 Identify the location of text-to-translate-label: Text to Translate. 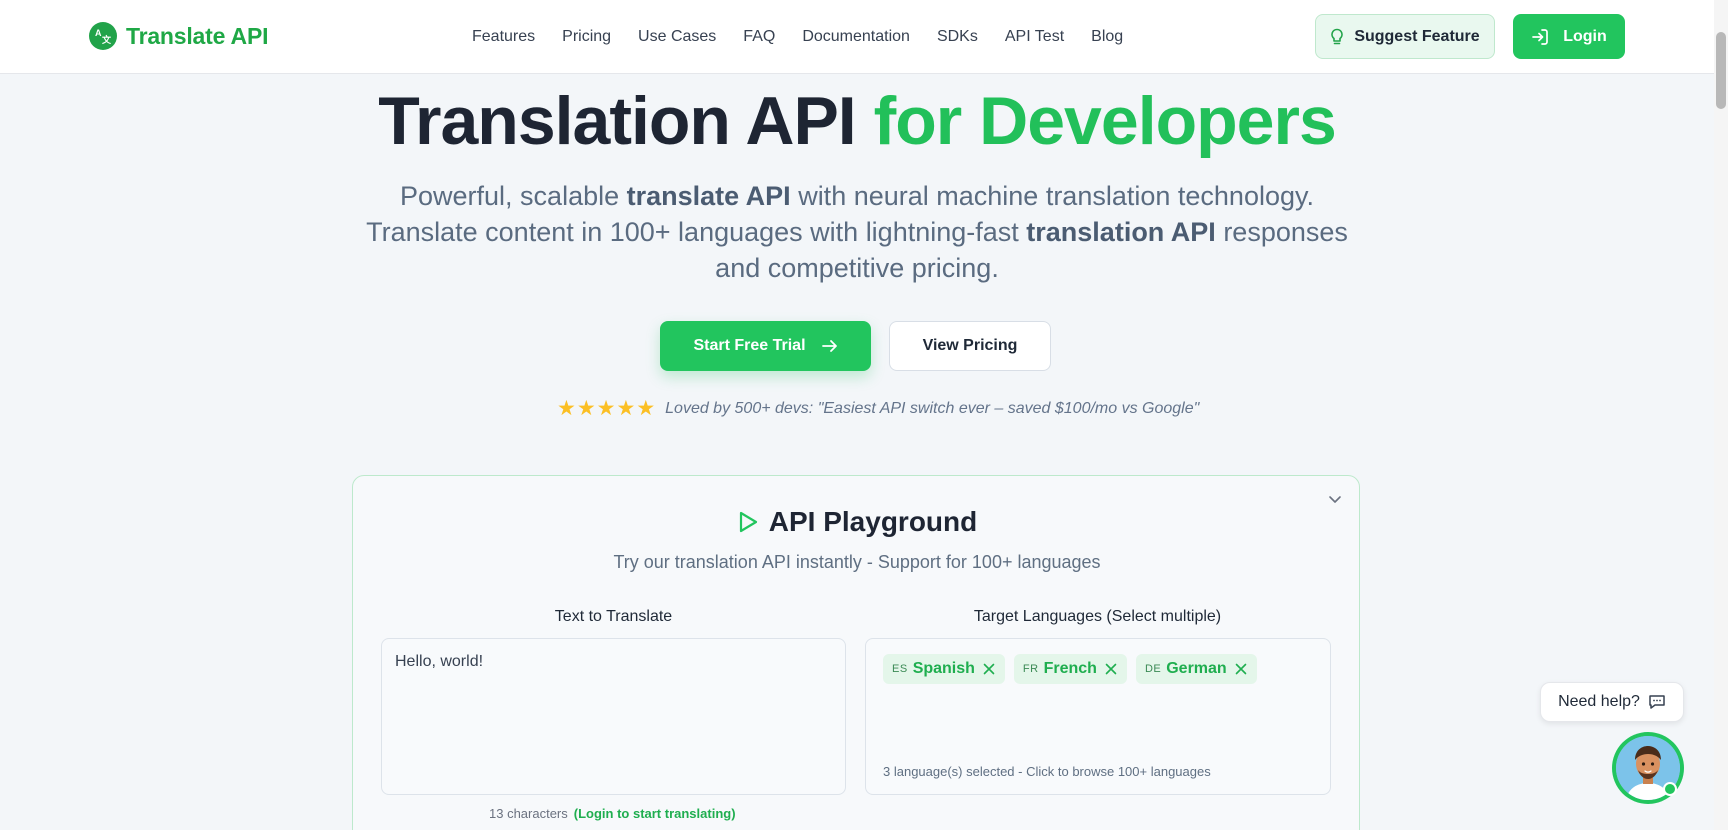
(613, 616).